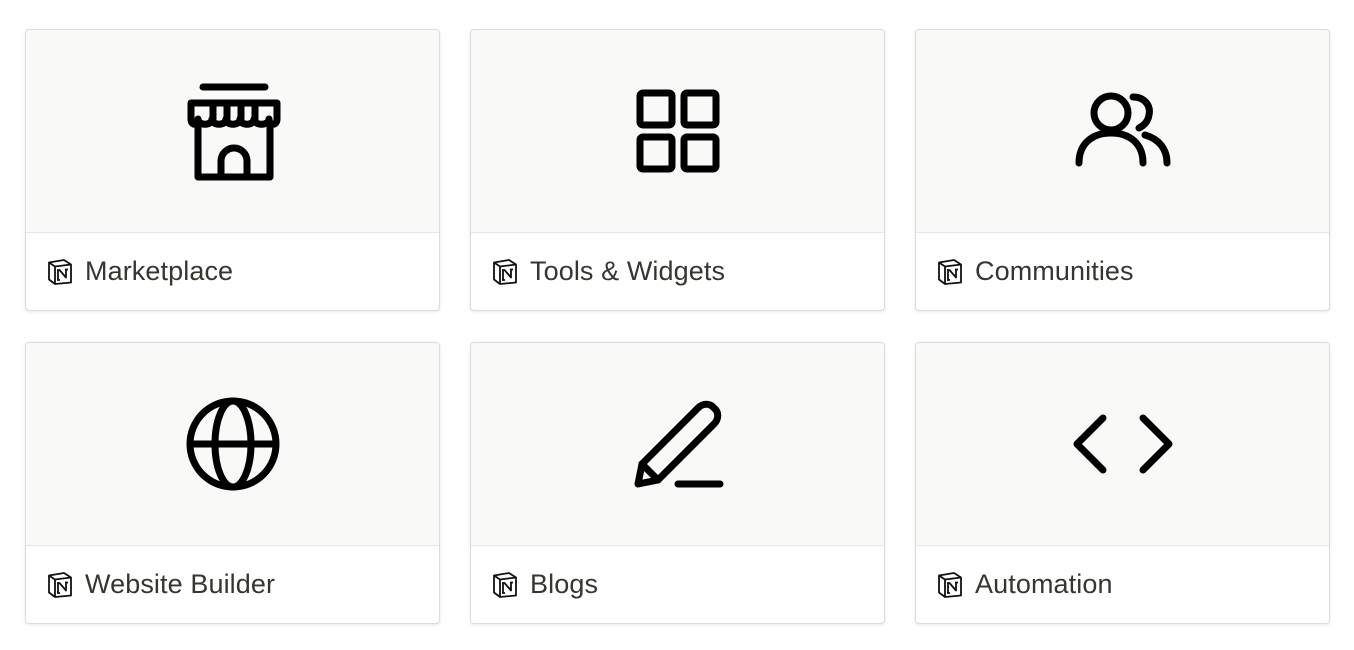 This screenshot has height=650, width=1354. I want to click on gallery-card-communities: Communities, so click(1122, 170).